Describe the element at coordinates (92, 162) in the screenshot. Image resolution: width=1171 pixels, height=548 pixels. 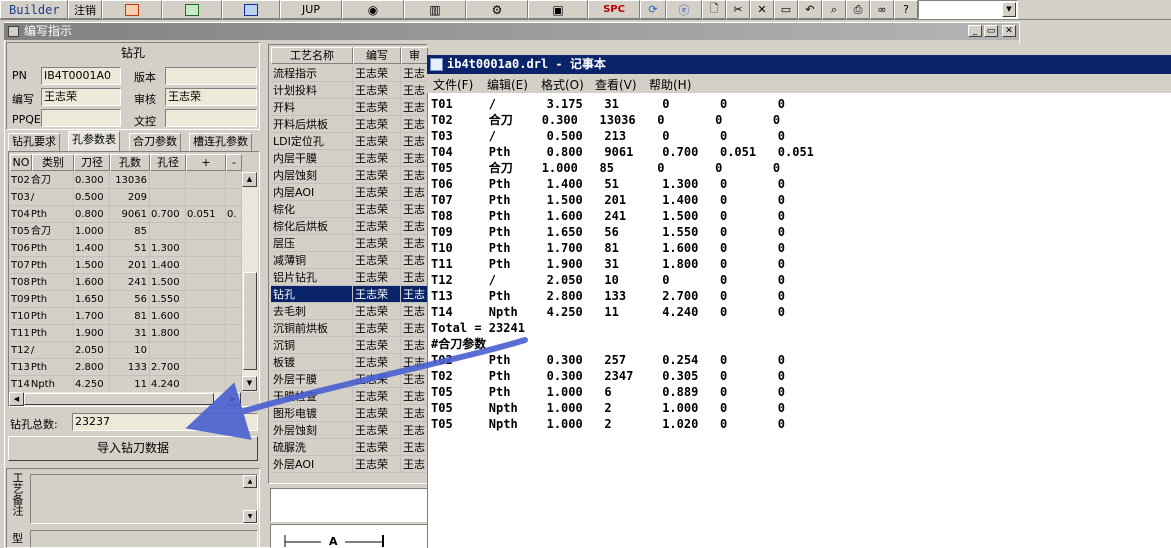
I see `grid-col-header: 刀径` at that location.